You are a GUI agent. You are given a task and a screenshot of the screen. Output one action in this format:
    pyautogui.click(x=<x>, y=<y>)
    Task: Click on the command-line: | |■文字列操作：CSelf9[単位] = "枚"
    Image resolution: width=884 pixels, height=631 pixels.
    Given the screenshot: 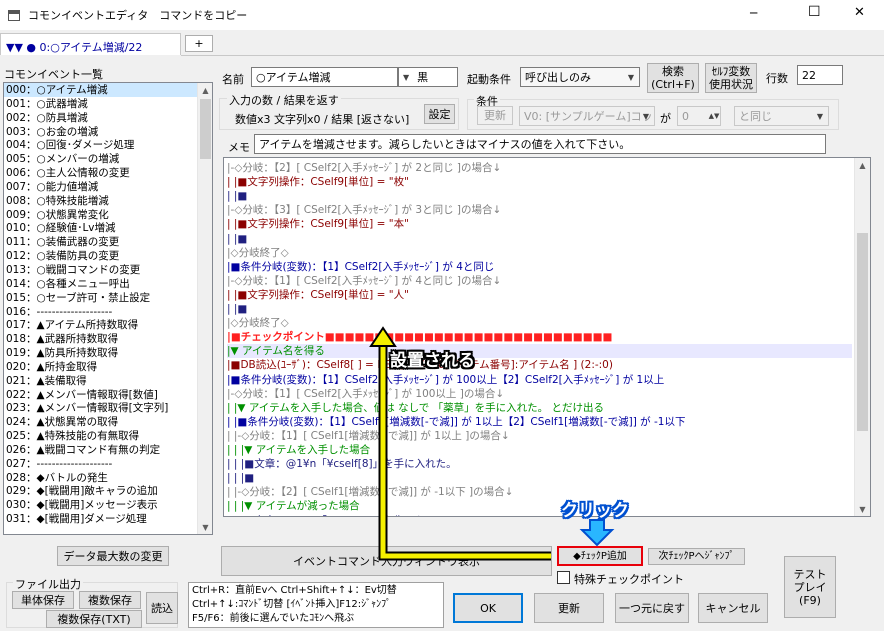 What is the action you would take?
    pyautogui.click(x=539, y=182)
    